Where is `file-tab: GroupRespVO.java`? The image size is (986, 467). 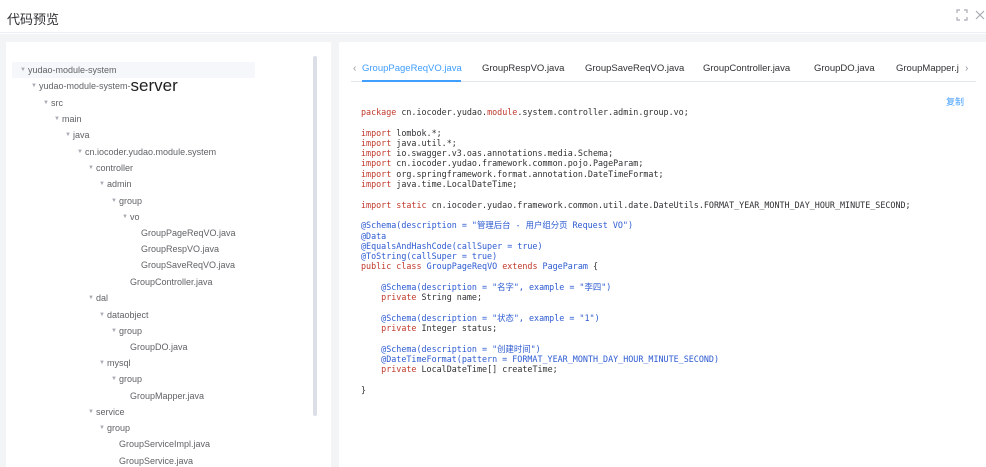 file-tab: GroupRespVO.java is located at coordinates (523, 68).